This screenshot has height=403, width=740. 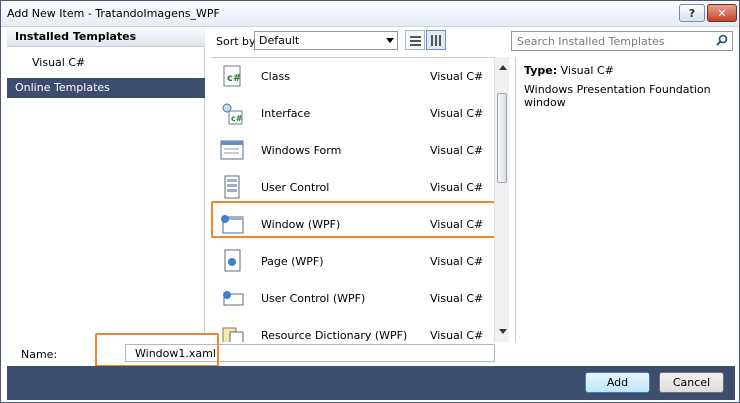 What do you see at coordinates (275, 76) in the screenshot?
I see `template-name: Class` at bounding box center [275, 76].